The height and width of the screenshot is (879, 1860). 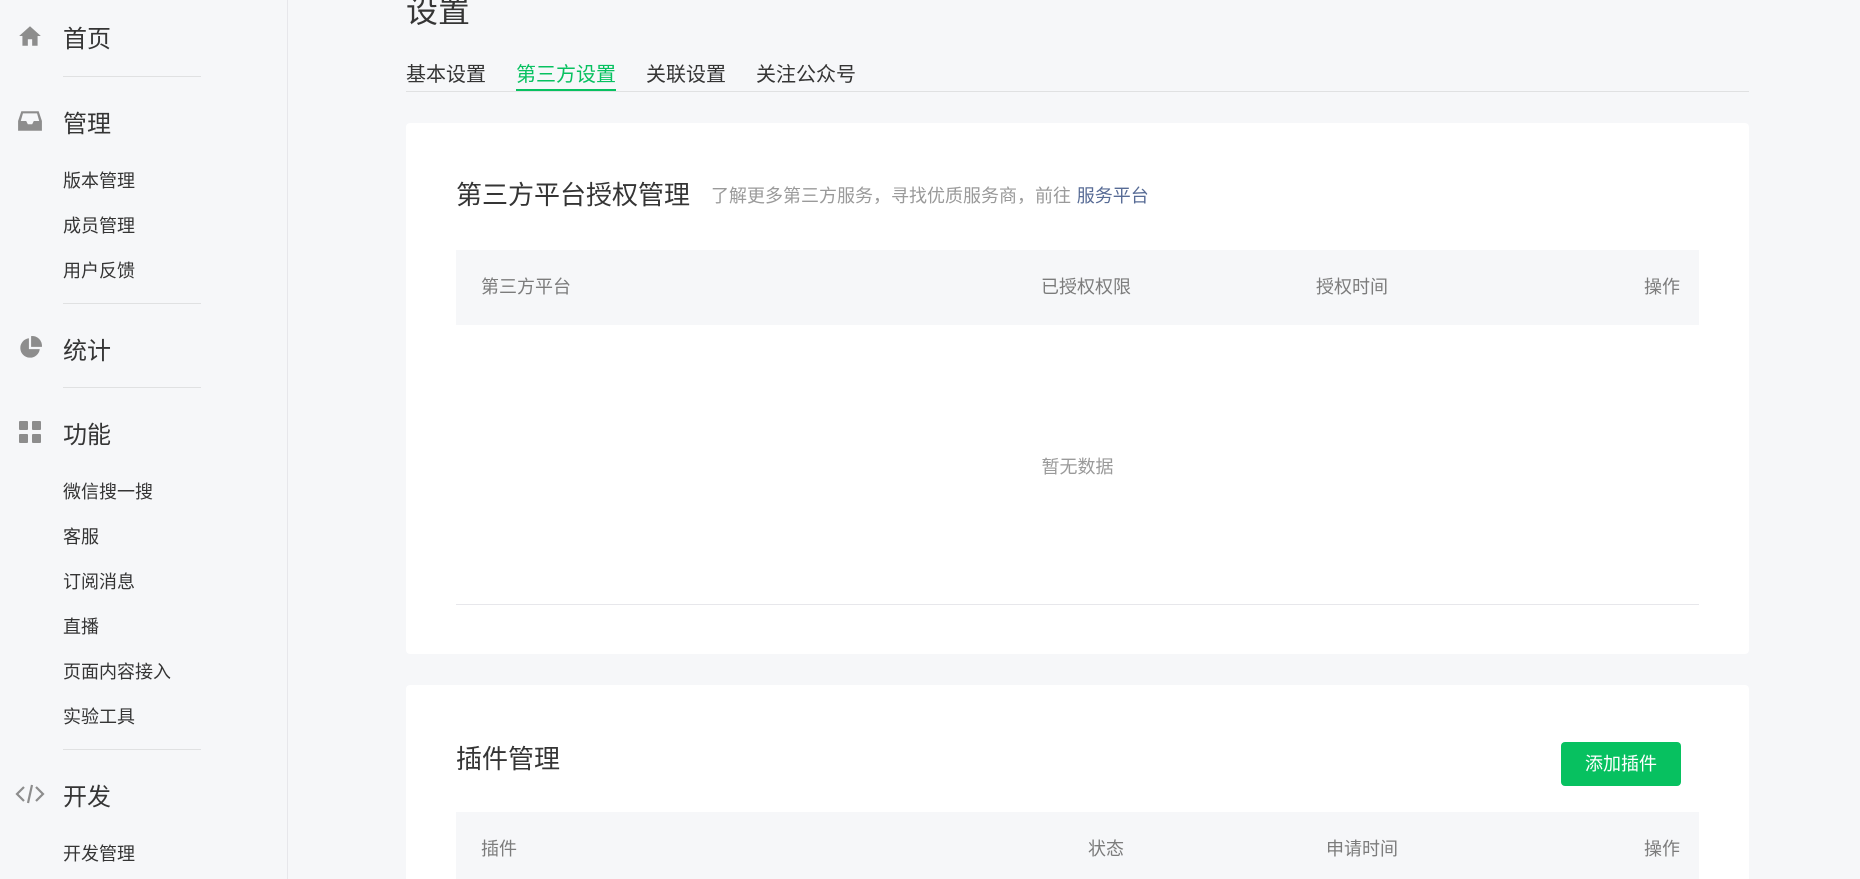 What do you see at coordinates (1077, 71) in the screenshot?
I see `settings-tabs: 基本设置 第三方设置 关联设置 关注公众号` at bounding box center [1077, 71].